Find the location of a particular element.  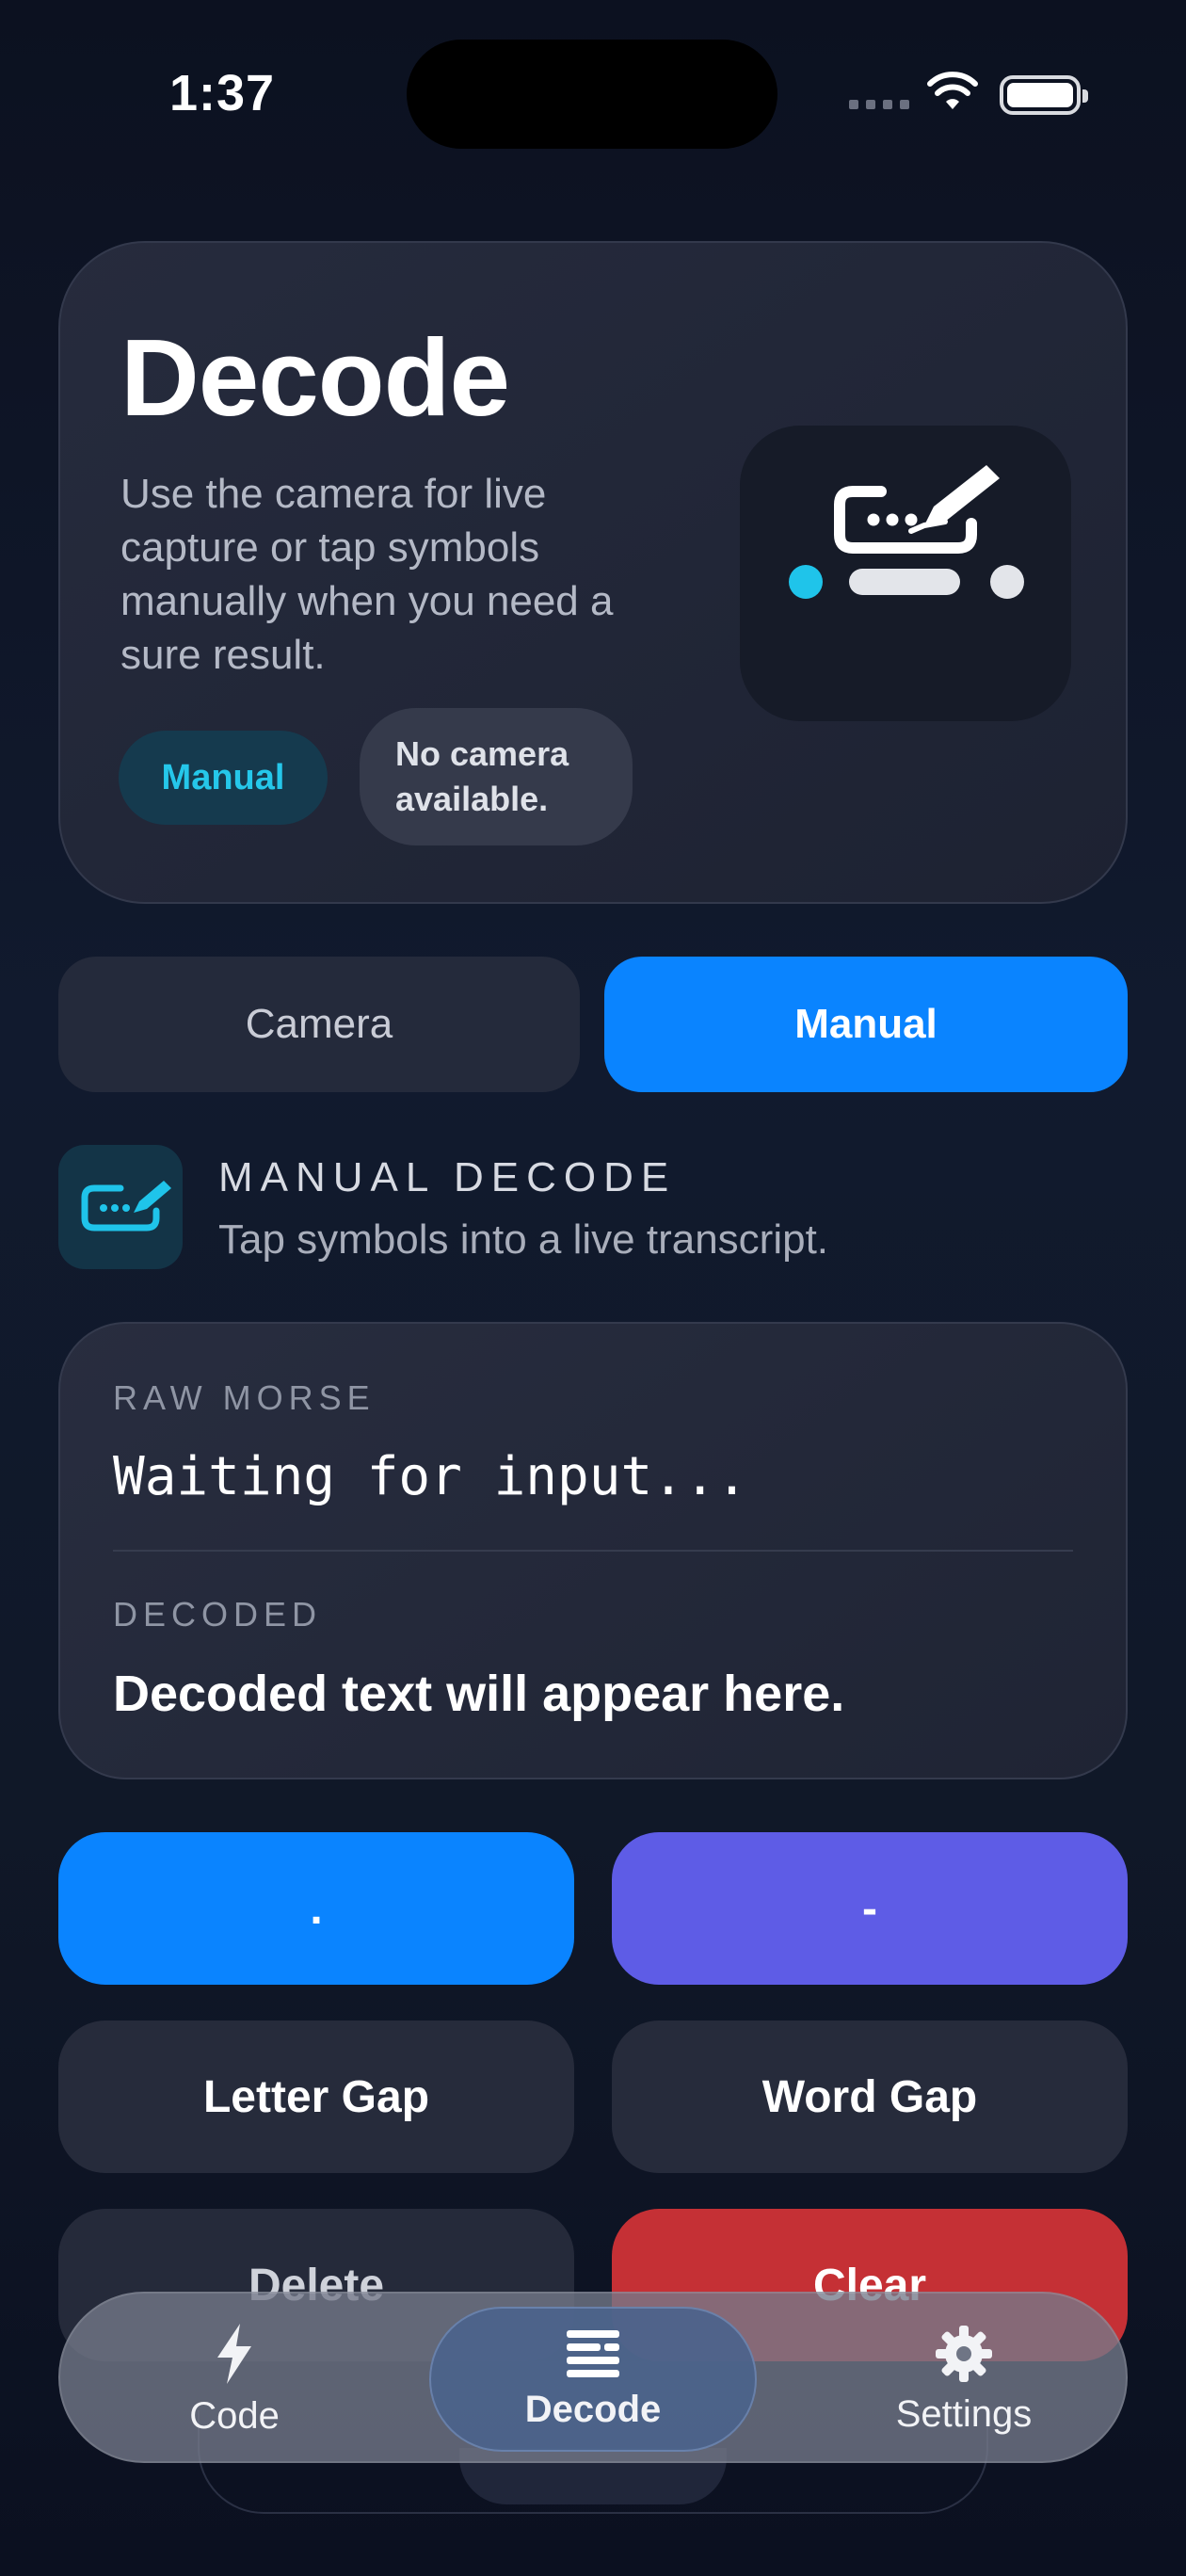

decoded-label: DECODED is located at coordinates (218, 1614).